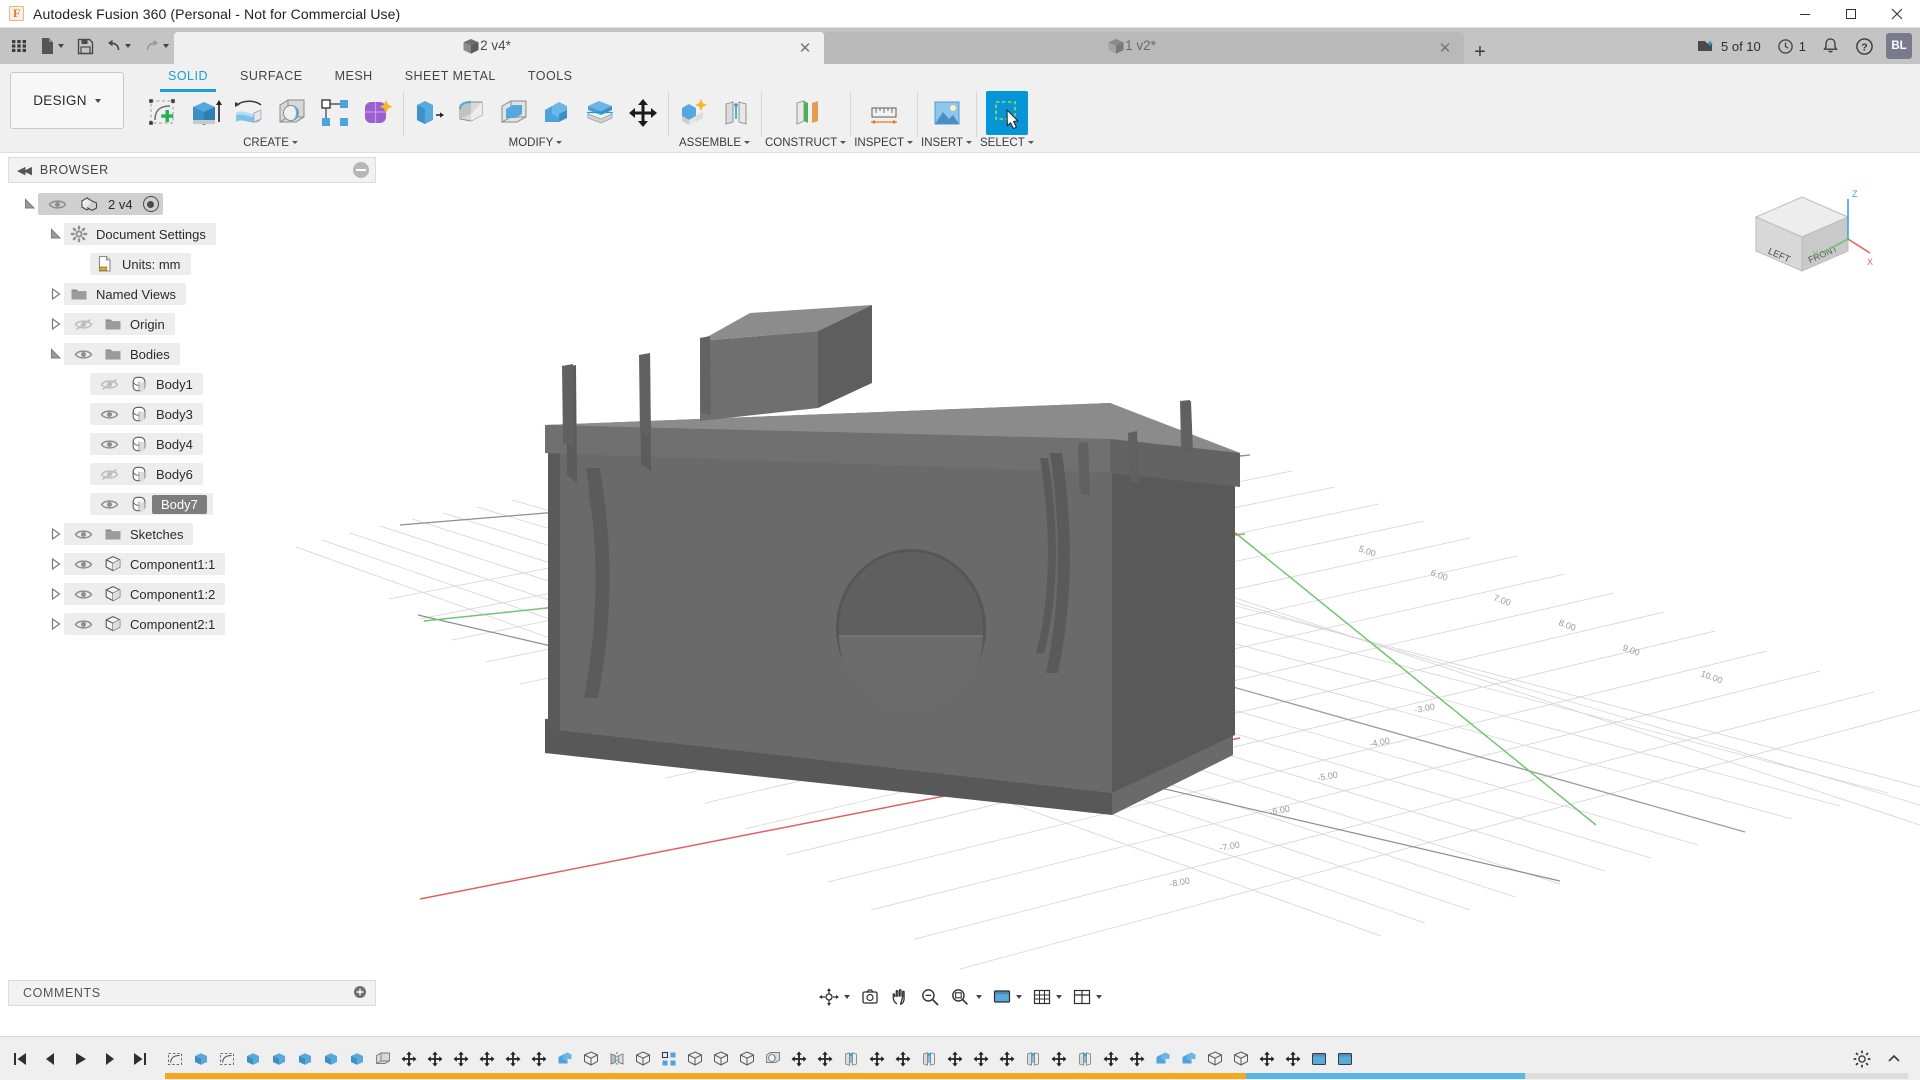 The height and width of the screenshot is (1080, 1920). I want to click on browser-tree-item: Document Settings, so click(192, 234).